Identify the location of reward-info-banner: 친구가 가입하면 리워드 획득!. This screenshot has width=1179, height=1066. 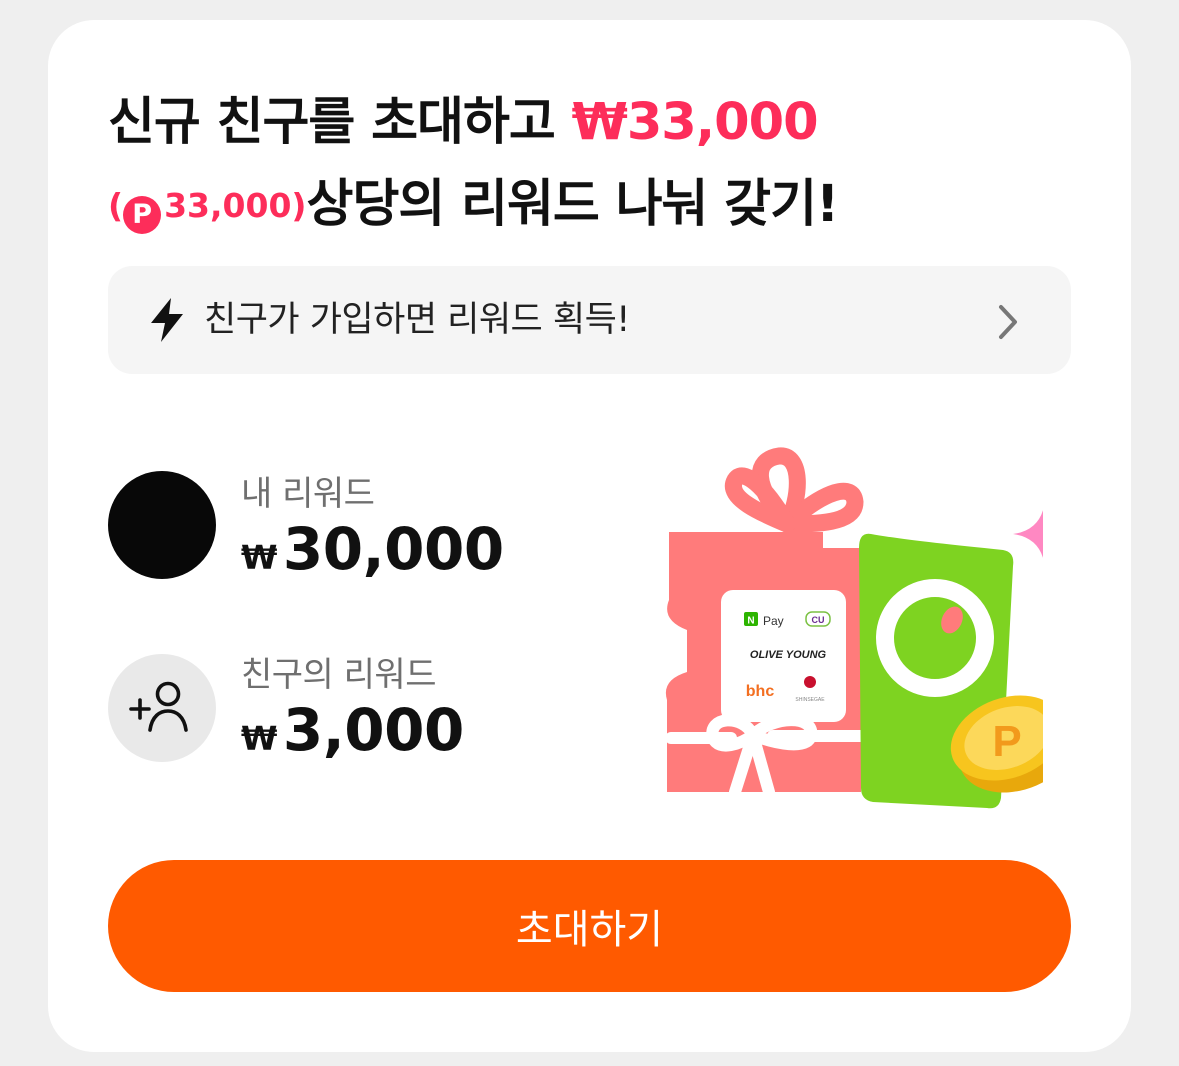
(589, 320).